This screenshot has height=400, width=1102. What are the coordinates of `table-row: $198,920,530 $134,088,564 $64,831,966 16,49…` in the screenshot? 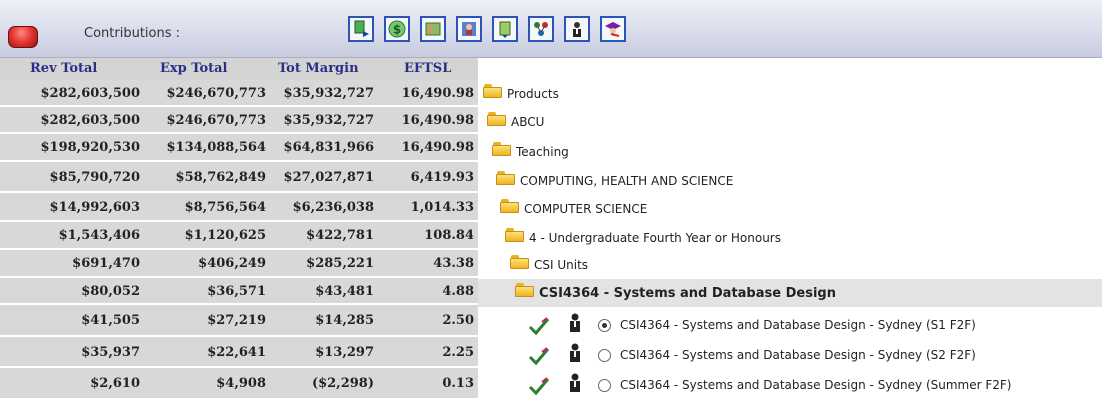 It's located at (239, 148).